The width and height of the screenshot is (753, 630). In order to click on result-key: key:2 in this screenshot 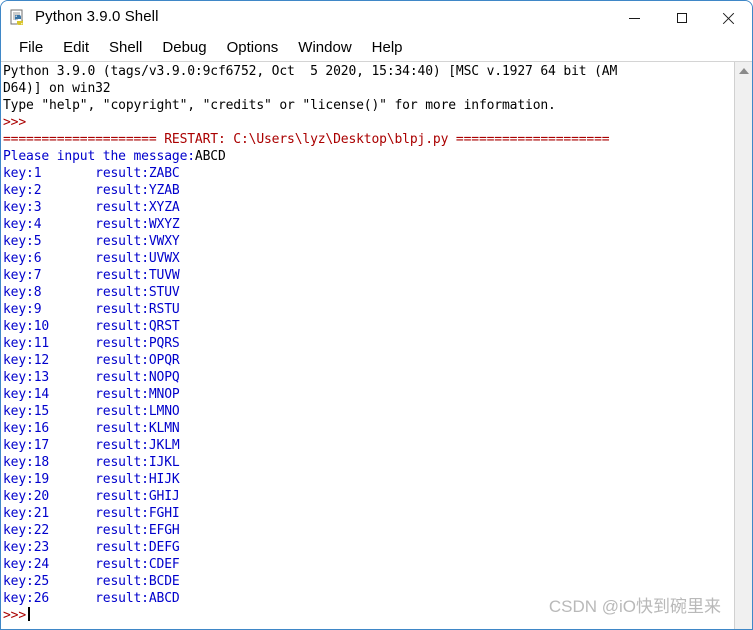, I will do `click(22, 190)`.